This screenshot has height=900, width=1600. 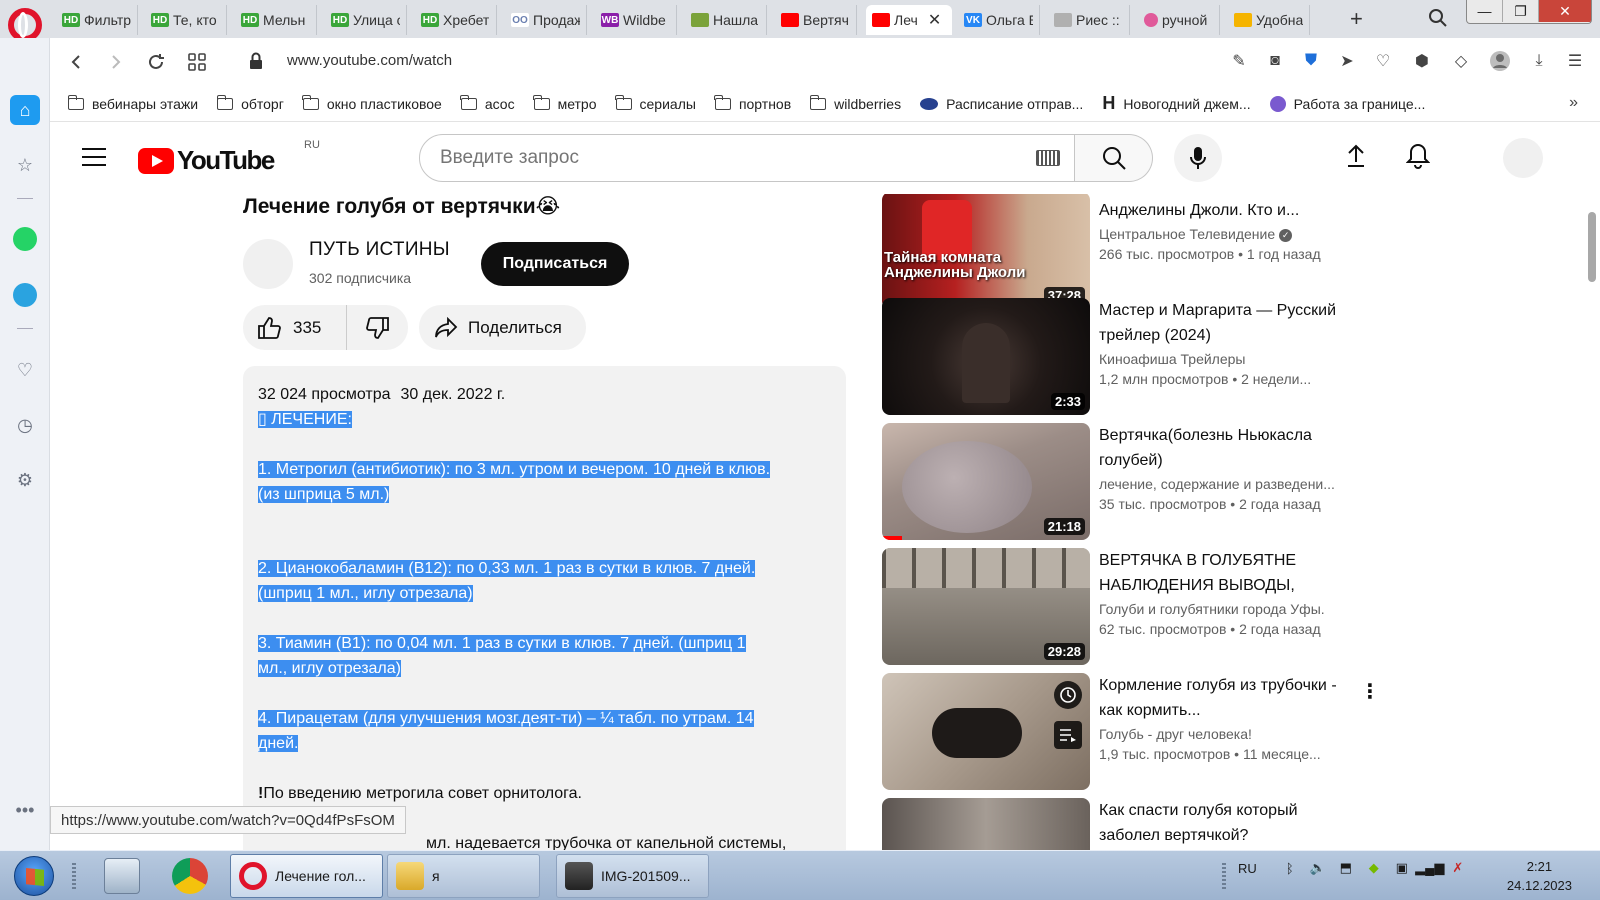 I want to click on cube-icon: ◇, so click(x=1461, y=61).